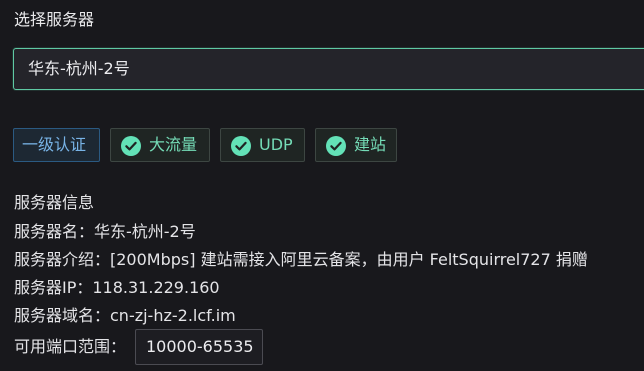  I want to click on tag-label: 一级认证, so click(54, 144).